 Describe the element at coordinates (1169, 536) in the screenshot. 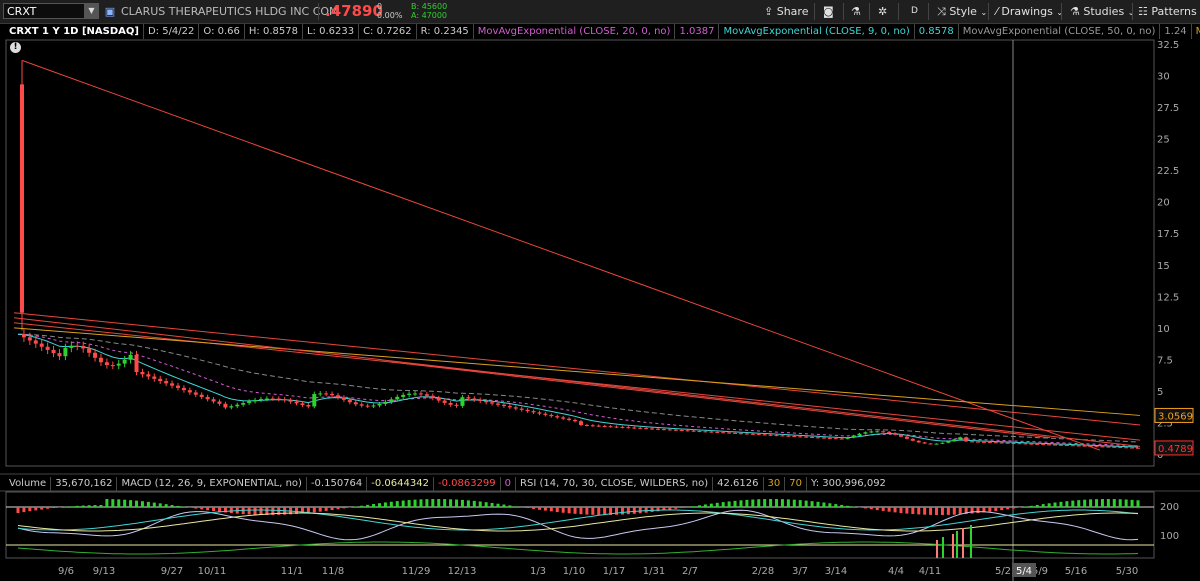

I see `lower-axis-tick: 100` at that location.